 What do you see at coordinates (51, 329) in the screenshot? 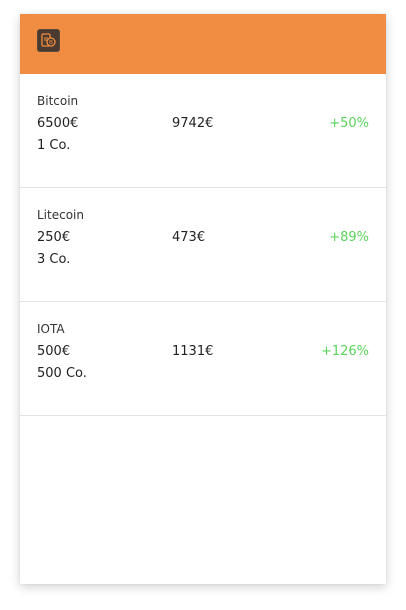
I see `coin-name: IOTA` at bounding box center [51, 329].